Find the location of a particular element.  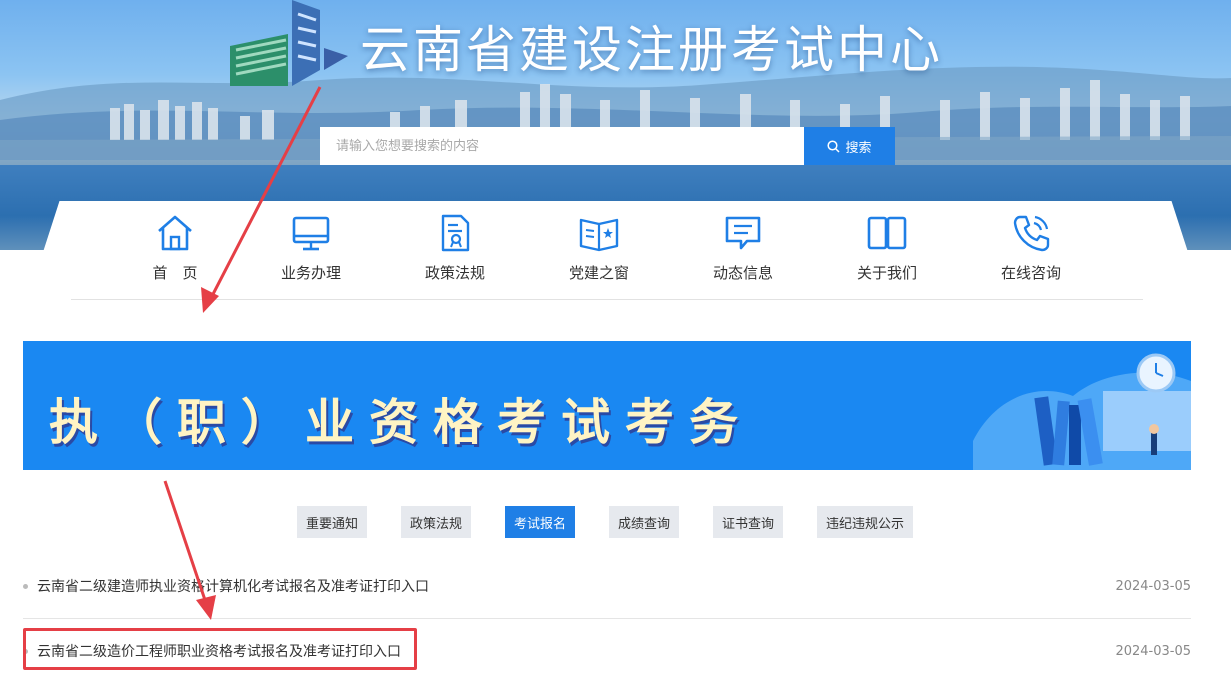

nav-item-label: 党建之窗 is located at coordinates (598, 273).